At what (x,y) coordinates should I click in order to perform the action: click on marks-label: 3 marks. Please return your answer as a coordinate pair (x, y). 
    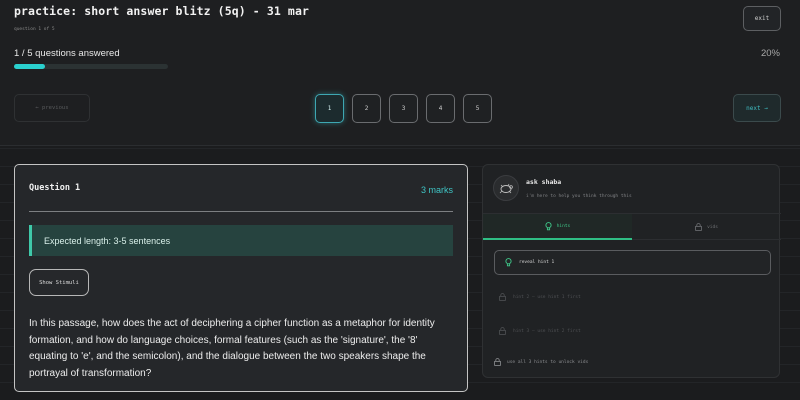
    Looking at the image, I should click on (436, 190).